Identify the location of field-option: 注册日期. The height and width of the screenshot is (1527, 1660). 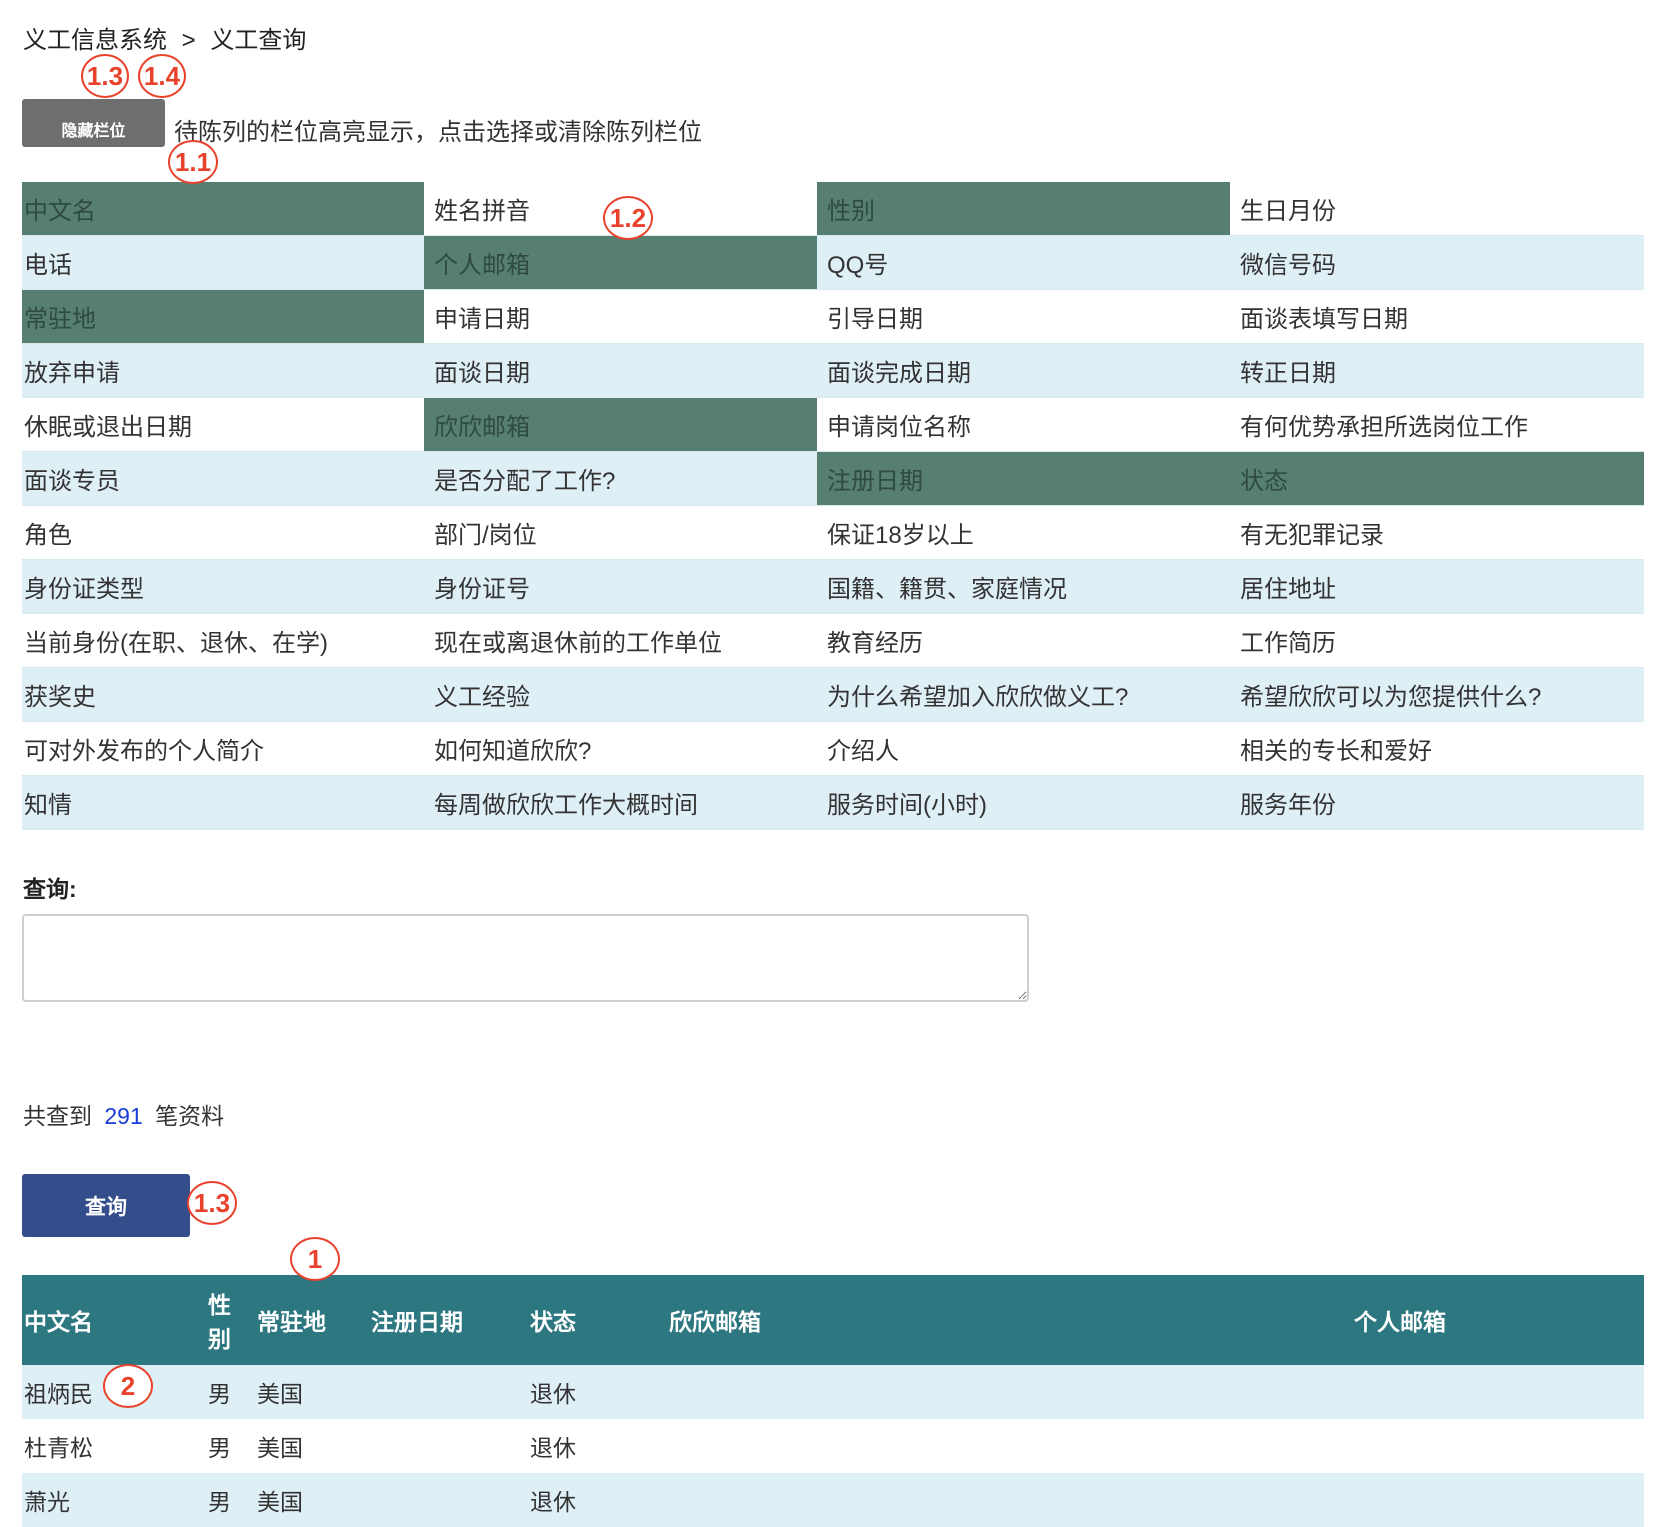
(1023, 479).